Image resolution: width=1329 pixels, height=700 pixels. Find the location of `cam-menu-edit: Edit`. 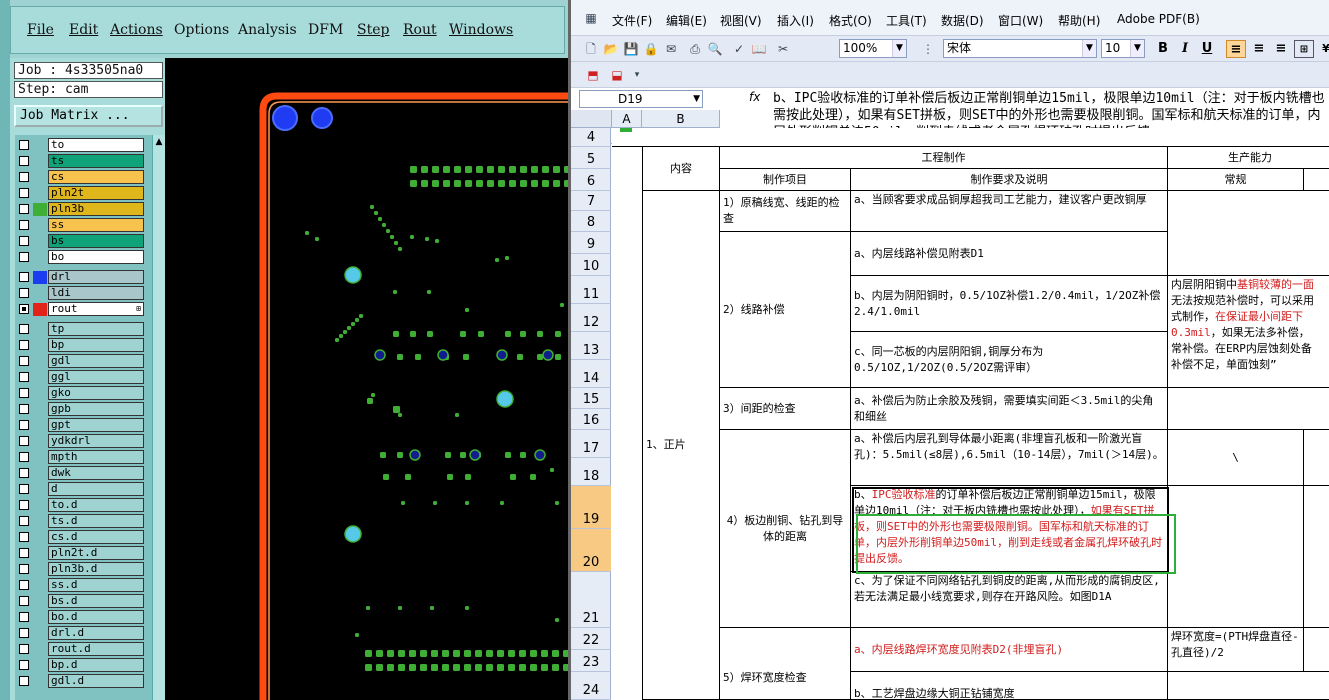

cam-menu-edit: Edit is located at coordinates (83, 30).